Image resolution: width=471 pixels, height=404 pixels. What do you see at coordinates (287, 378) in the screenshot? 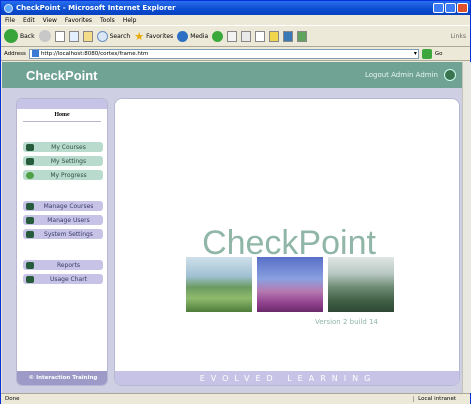
I see `main-footer: EVOLVED LEARNING` at bounding box center [287, 378].